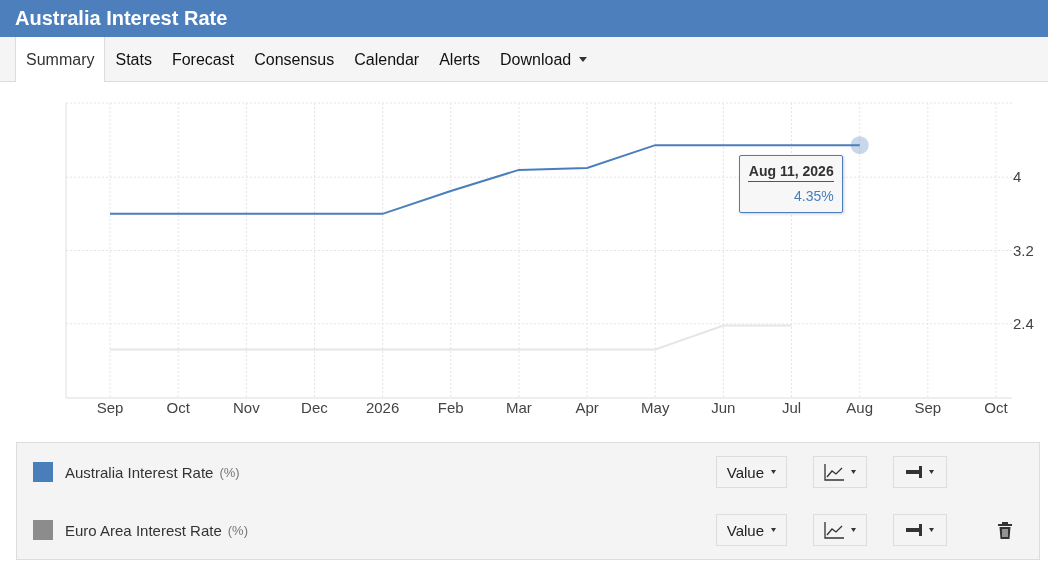  I want to click on series-name: Australia Interest Rate, so click(139, 472).